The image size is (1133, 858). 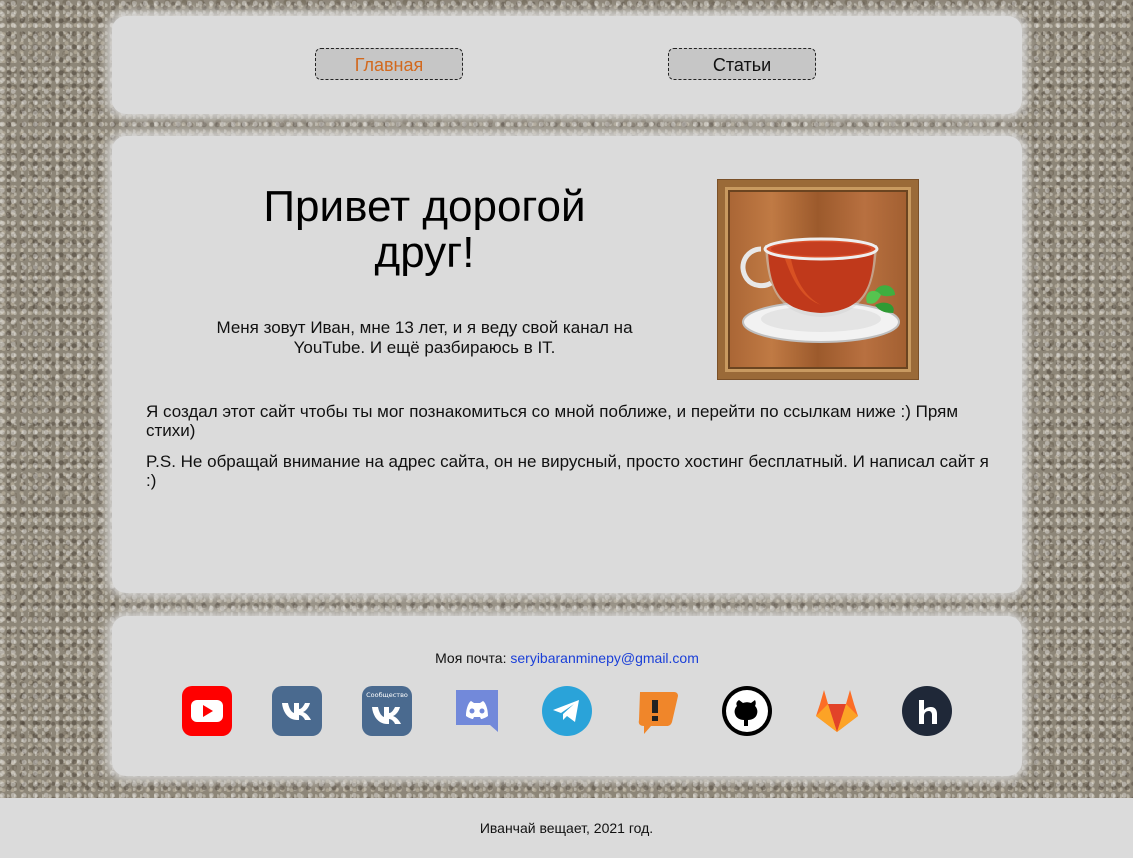 I want to click on email-link: seryibaranminepy@gmail.com, so click(x=604, y=658).